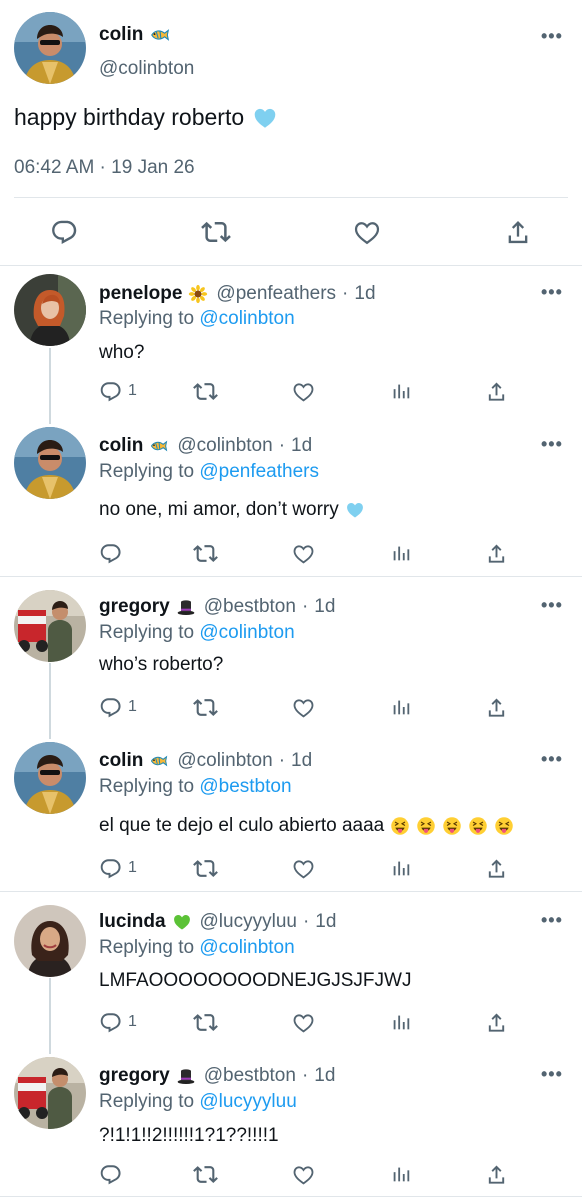  What do you see at coordinates (140, 294) in the screenshot?
I see `author-name: penelope` at bounding box center [140, 294].